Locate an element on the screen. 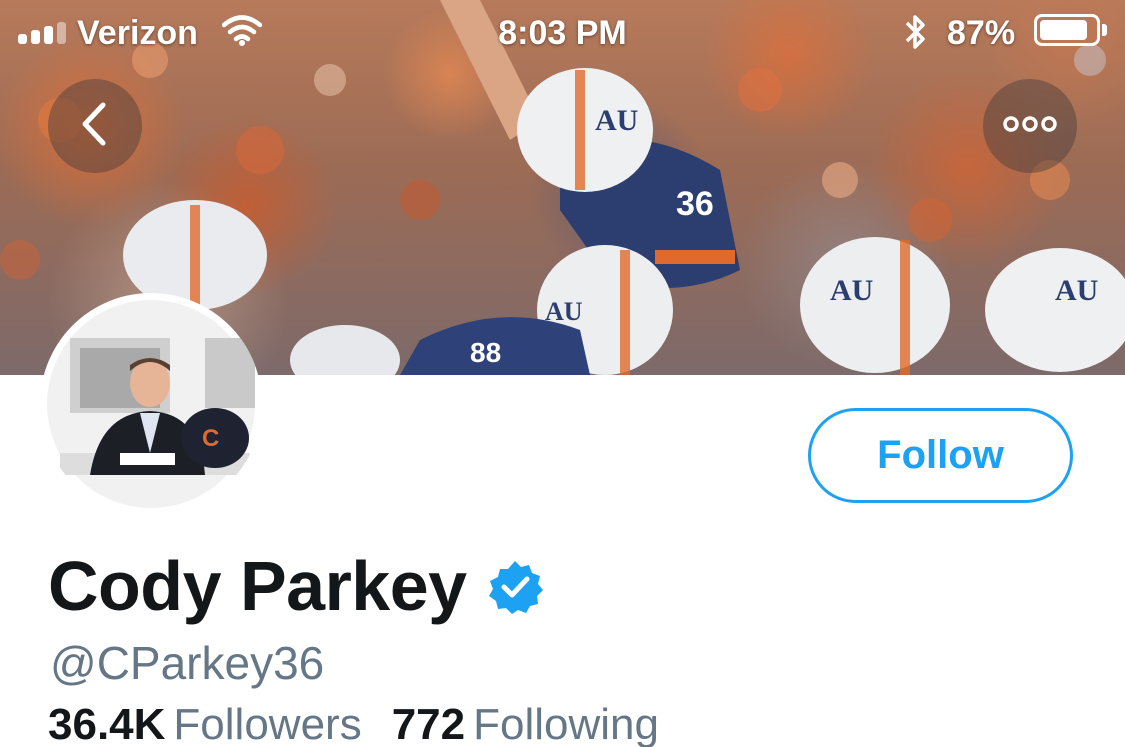  more-horizontal-icon is located at coordinates (1030, 126).